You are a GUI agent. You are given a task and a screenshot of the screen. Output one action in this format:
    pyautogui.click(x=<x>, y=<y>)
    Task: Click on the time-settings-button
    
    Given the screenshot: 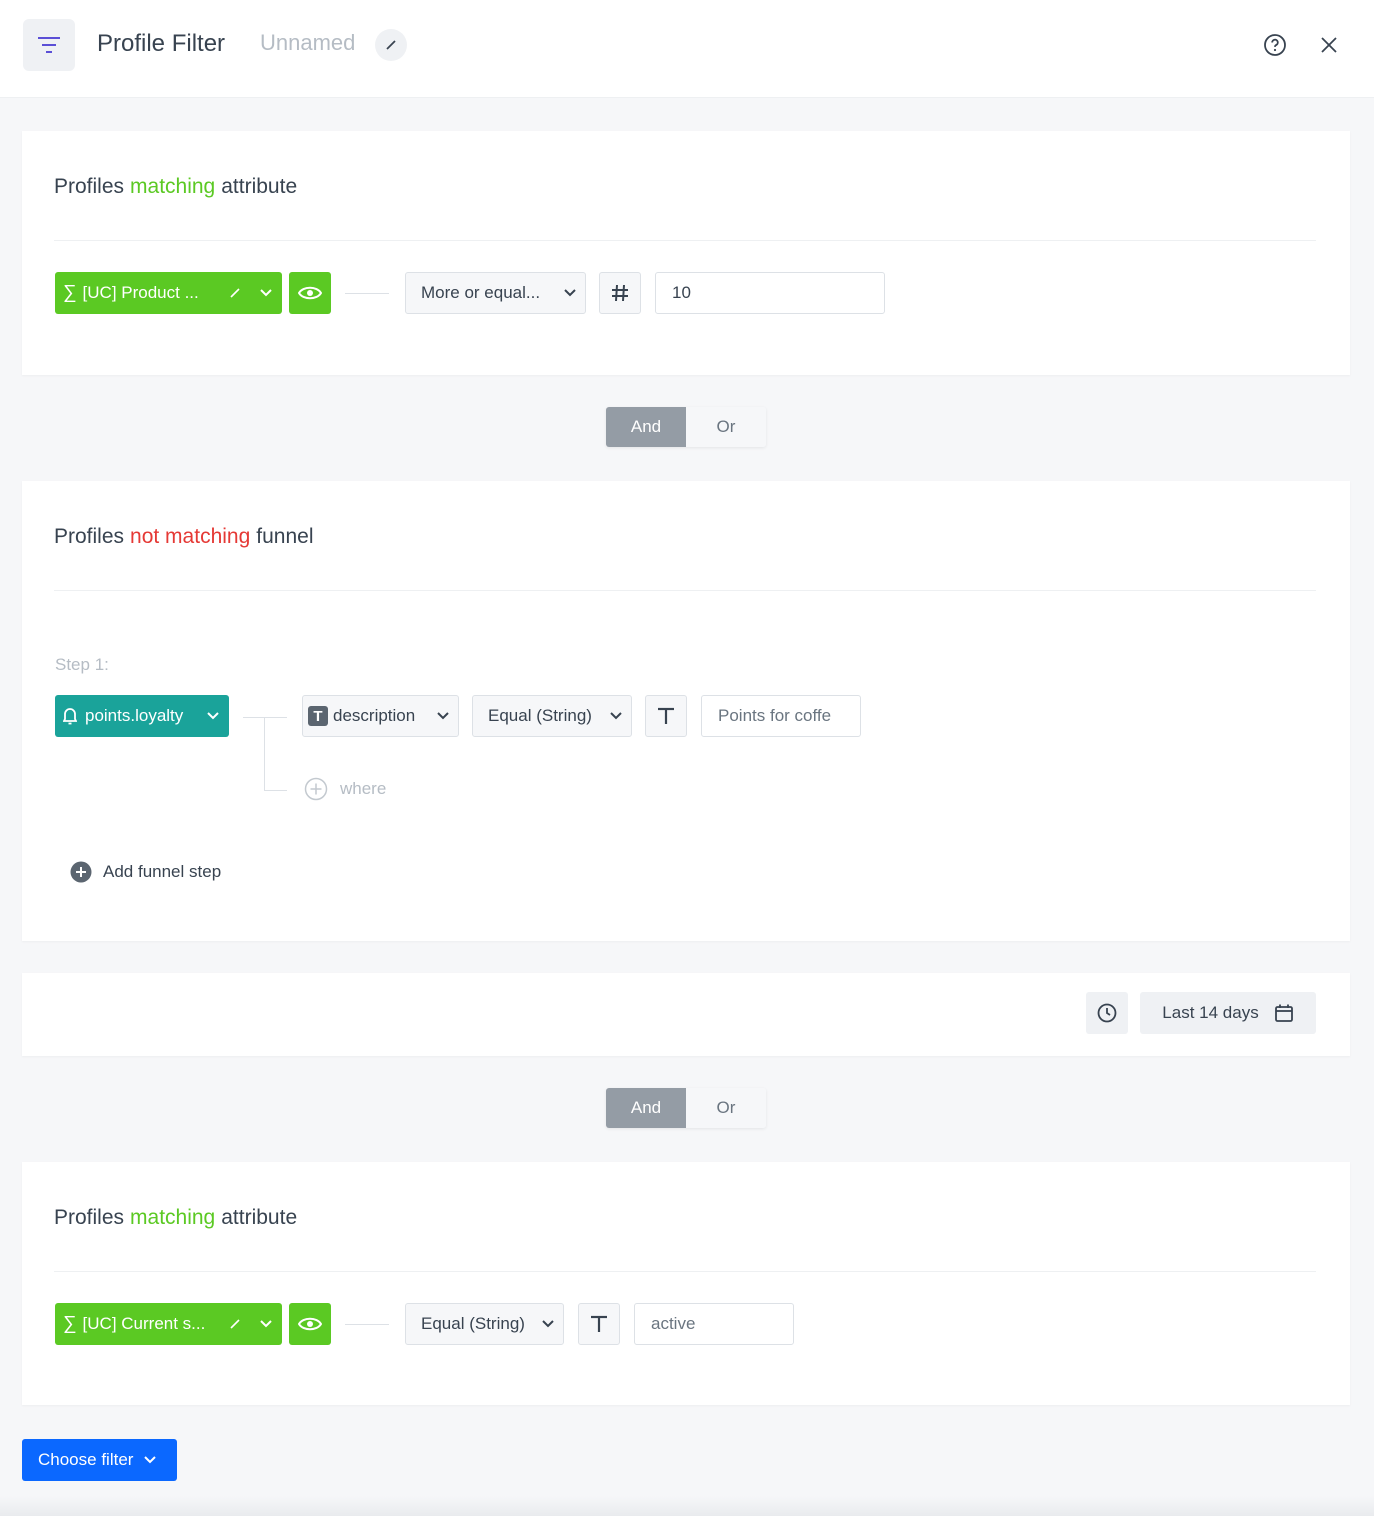 What is the action you would take?
    pyautogui.click(x=1107, y=1013)
    